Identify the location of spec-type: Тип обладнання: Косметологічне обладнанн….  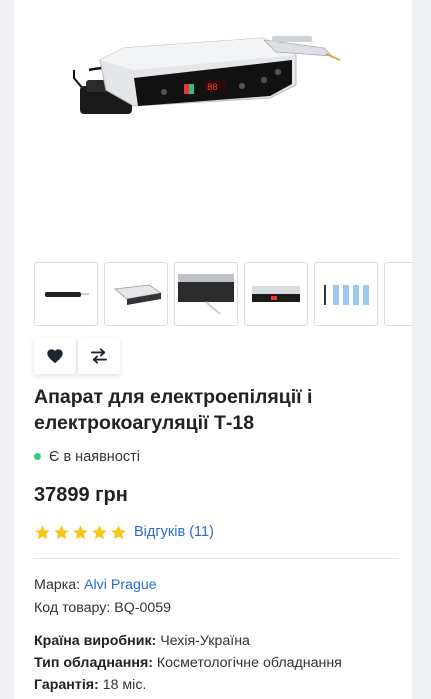
(188, 663).